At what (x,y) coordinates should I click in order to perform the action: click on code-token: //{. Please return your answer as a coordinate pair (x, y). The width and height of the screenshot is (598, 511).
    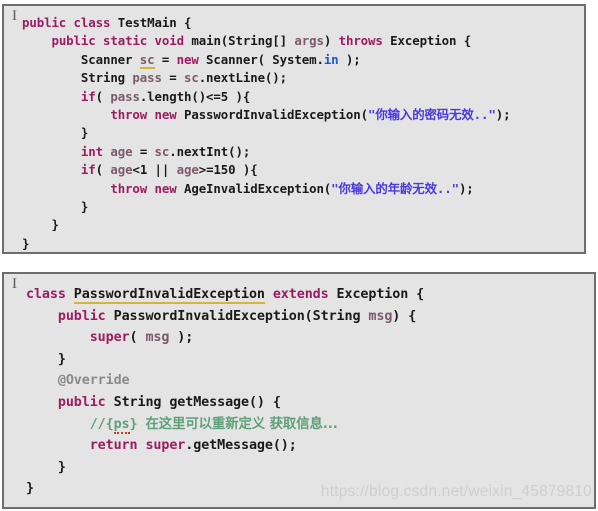
    Looking at the image, I should click on (101, 424).